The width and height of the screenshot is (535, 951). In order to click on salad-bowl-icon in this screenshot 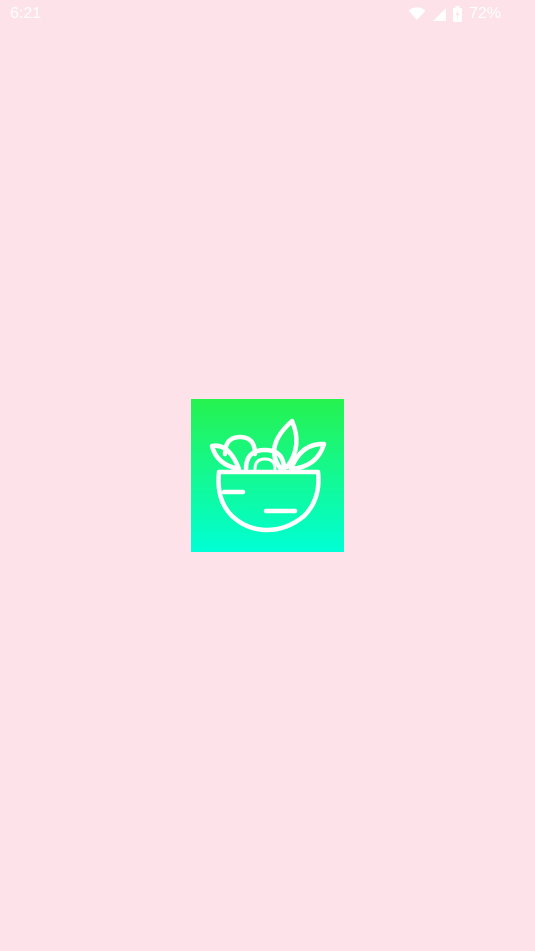, I will do `click(268, 475)`.